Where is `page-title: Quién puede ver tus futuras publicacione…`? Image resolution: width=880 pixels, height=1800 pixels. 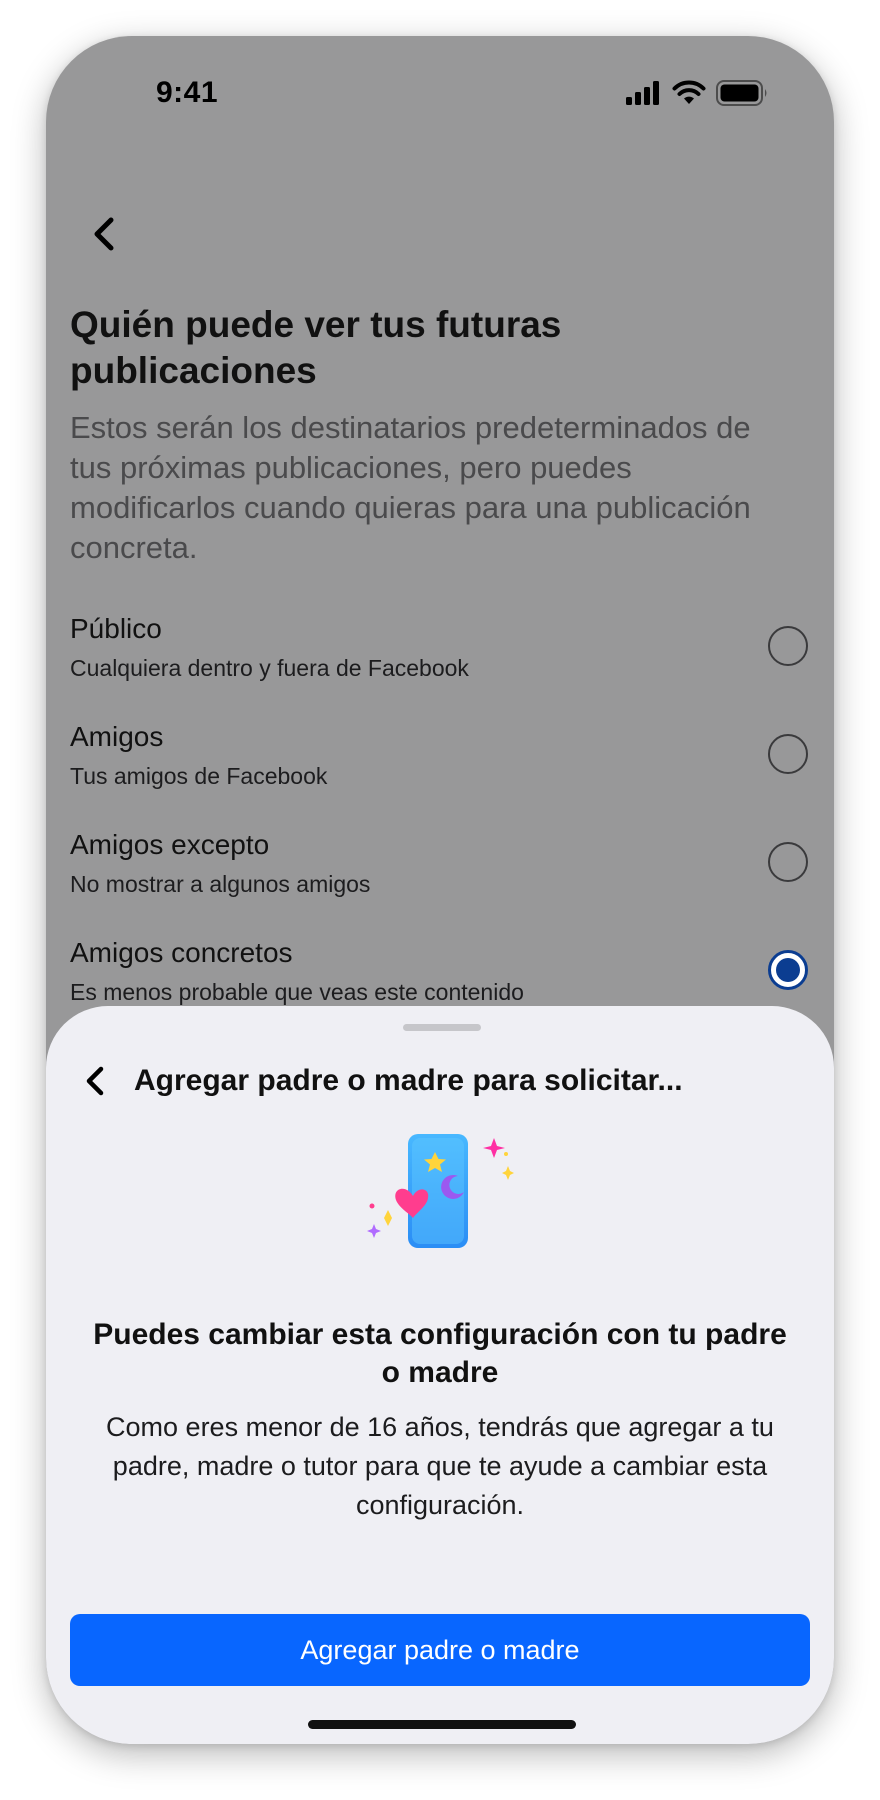 page-title: Quién puede ver tus futuras publicacione… is located at coordinates (316, 347).